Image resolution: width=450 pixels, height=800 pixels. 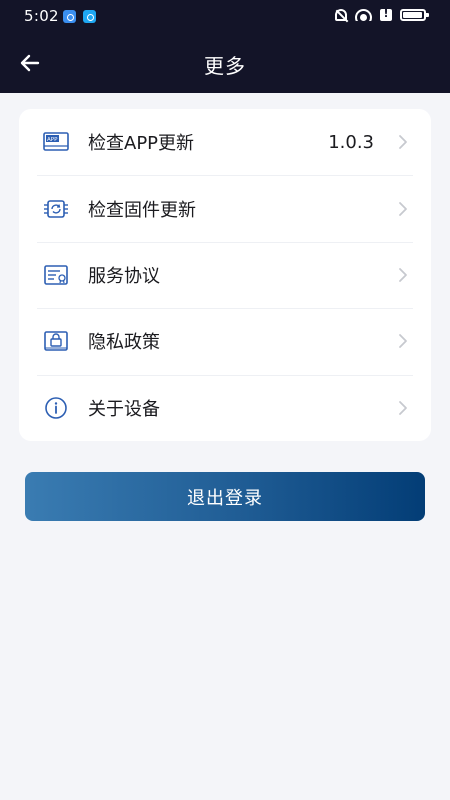 What do you see at coordinates (141, 144) in the screenshot?
I see `menu-item-label: 检查APP更新` at bounding box center [141, 144].